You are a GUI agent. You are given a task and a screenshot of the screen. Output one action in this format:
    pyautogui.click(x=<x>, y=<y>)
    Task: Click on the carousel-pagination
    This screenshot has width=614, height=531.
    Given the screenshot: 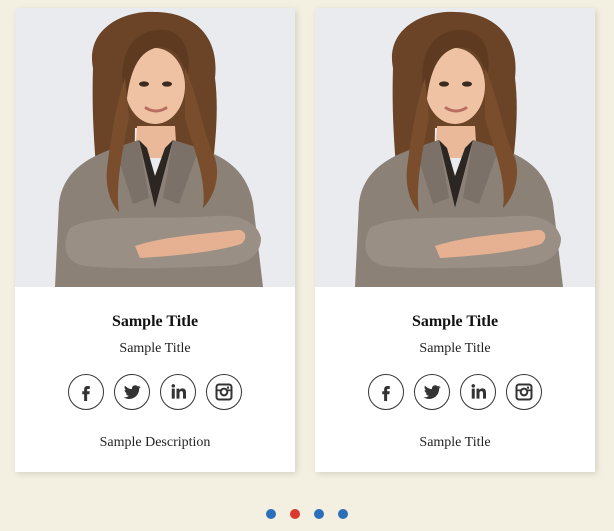 What is the action you would take?
    pyautogui.click(x=307, y=514)
    